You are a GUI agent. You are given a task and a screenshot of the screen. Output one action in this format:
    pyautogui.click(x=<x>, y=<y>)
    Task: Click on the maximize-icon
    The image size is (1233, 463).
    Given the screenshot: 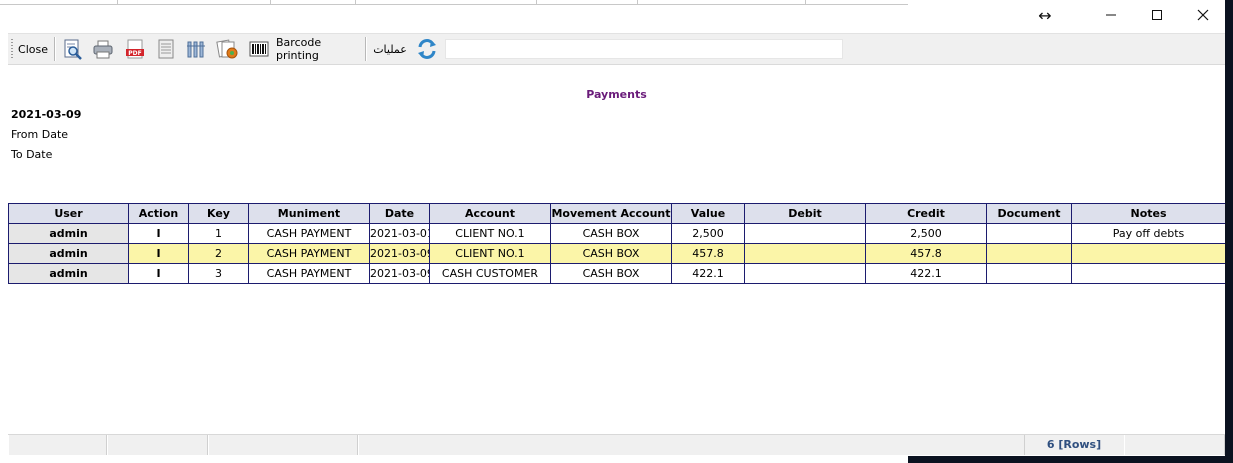 What is the action you would take?
    pyautogui.click(x=1157, y=15)
    